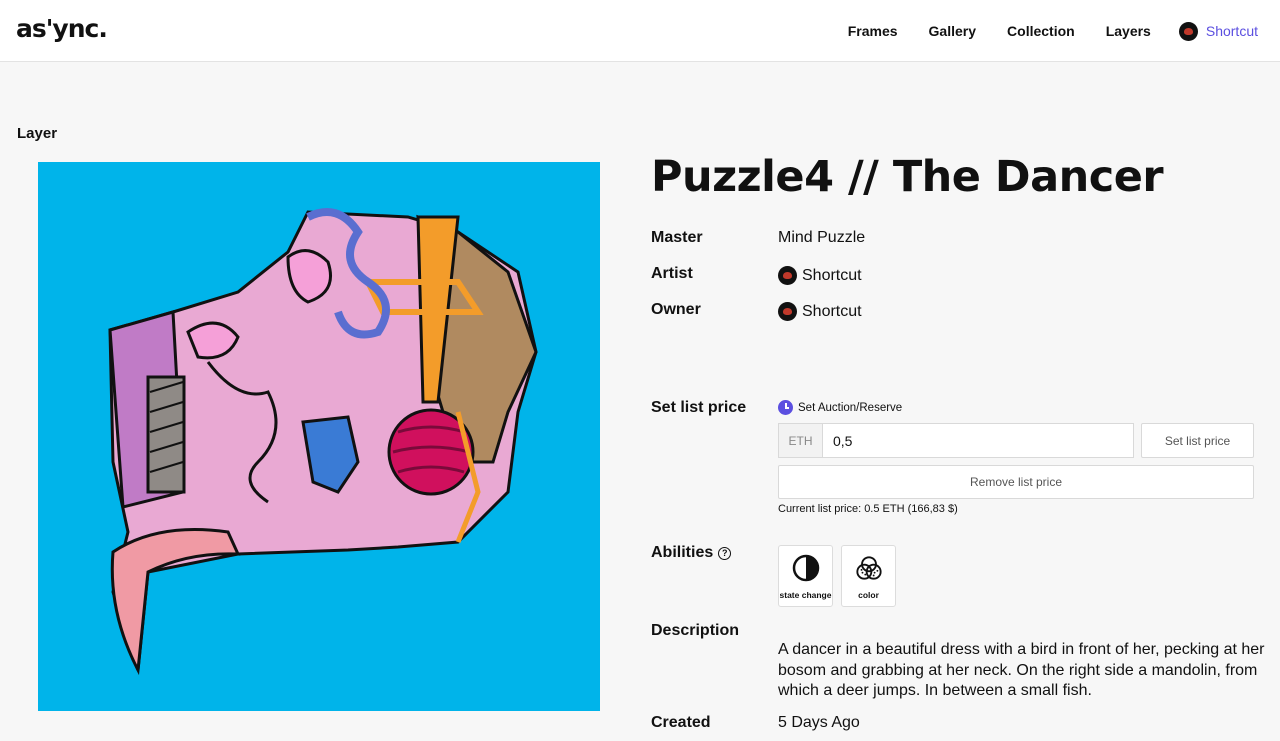 This screenshot has height=741, width=1280. What do you see at coordinates (868, 568) in the screenshot?
I see `color-icon` at bounding box center [868, 568].